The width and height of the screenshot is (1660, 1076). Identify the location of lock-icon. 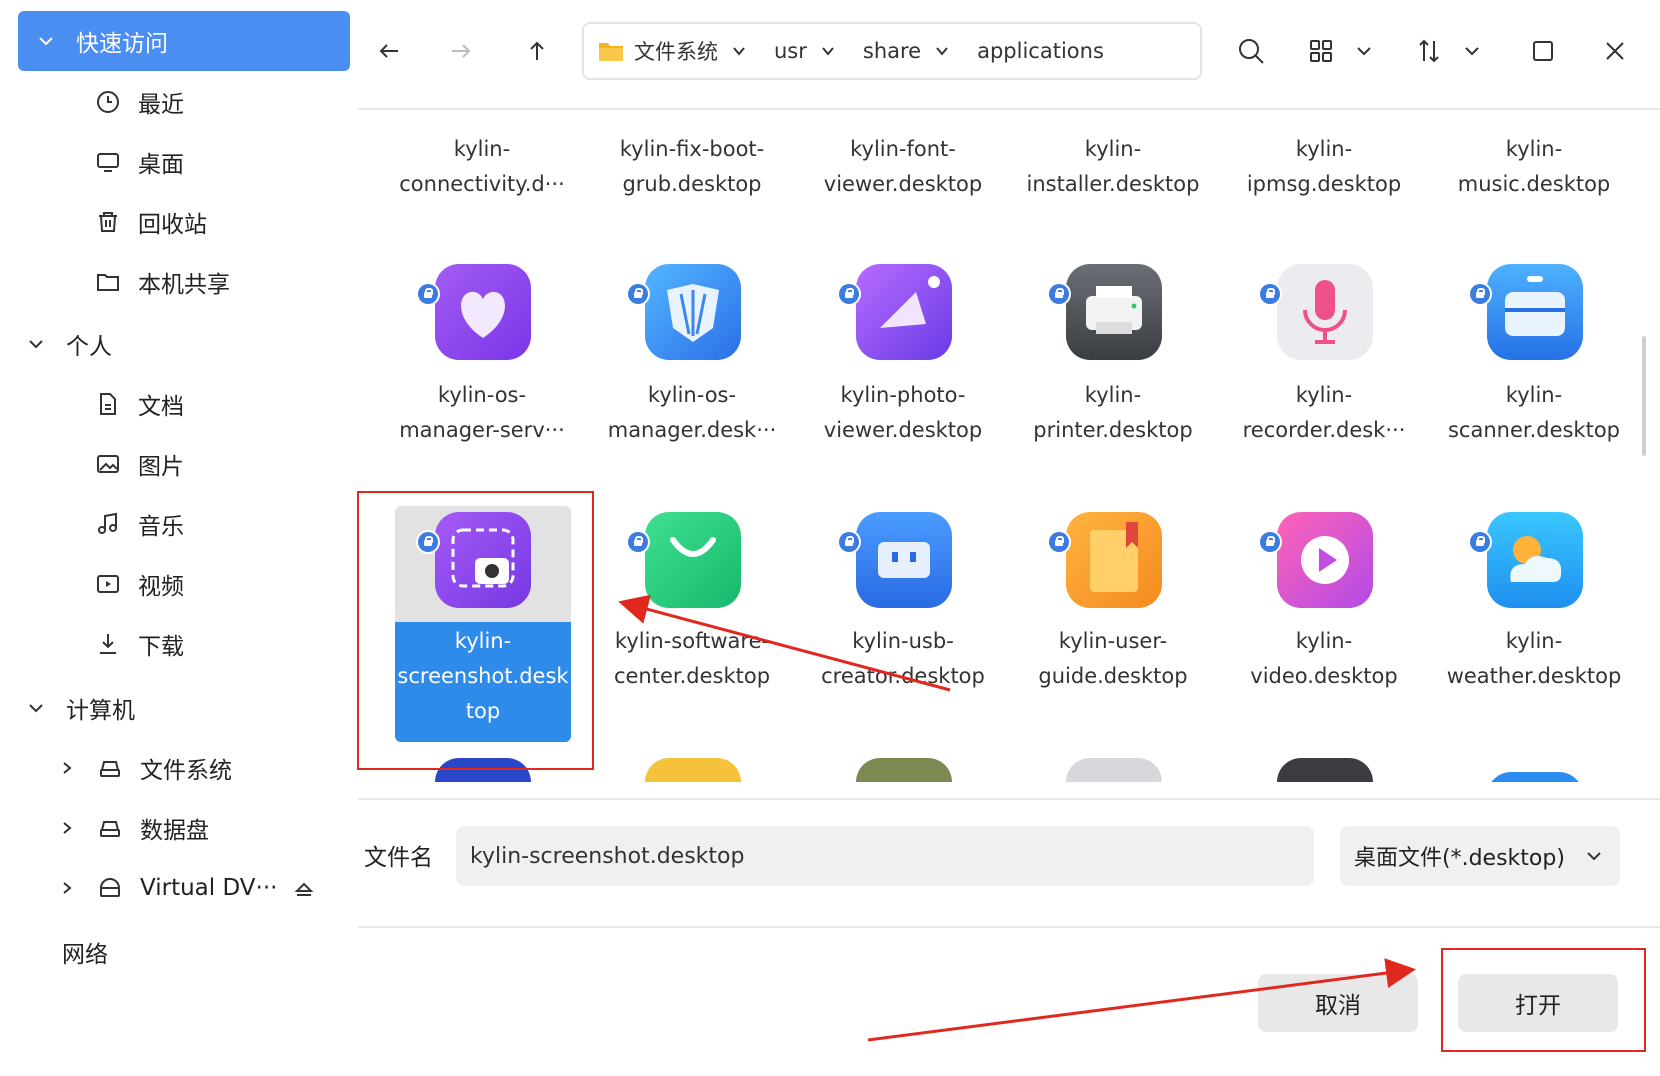
(1059, 294).